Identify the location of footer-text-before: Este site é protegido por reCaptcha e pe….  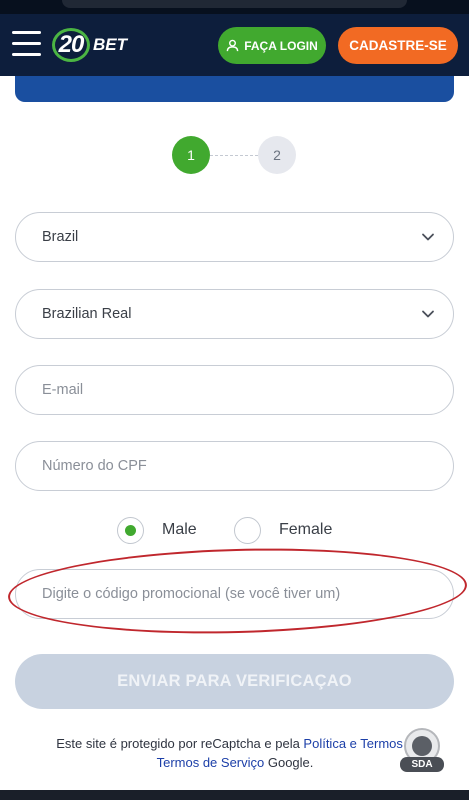
(180, 743).